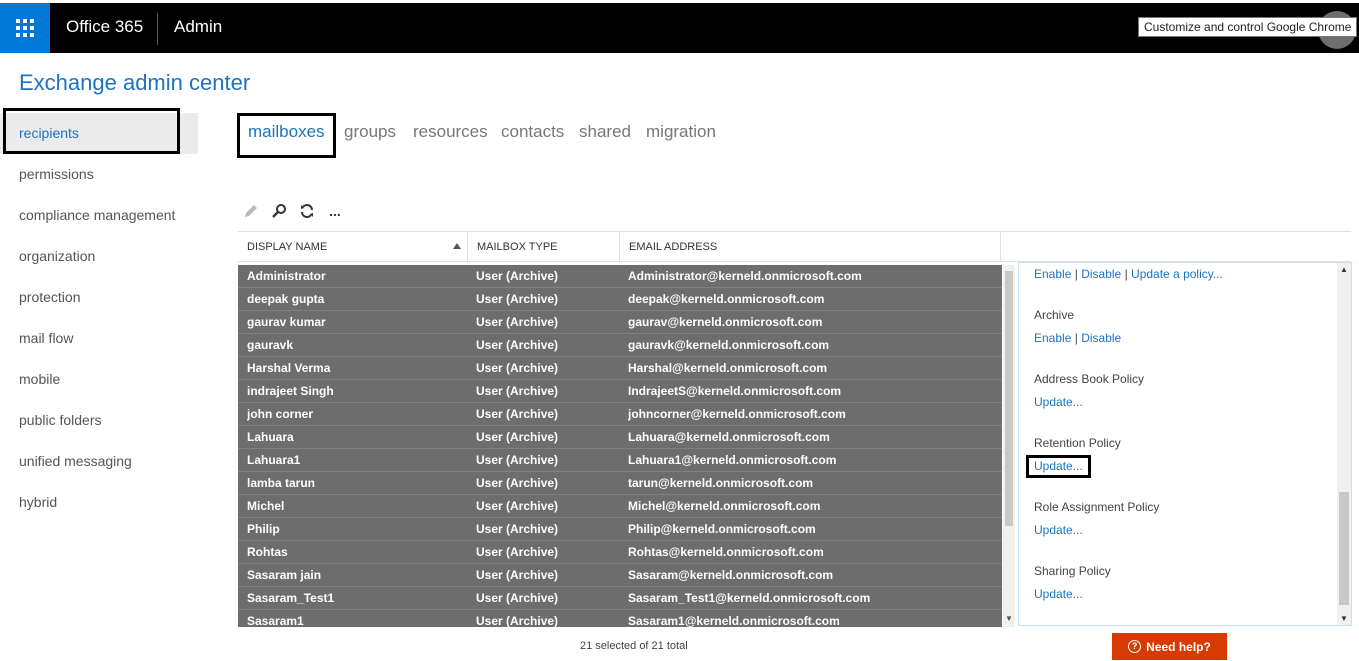 The height and width of the screenshot is (661, 1359). I want to click on app-launcher-button, so click(25, 28).